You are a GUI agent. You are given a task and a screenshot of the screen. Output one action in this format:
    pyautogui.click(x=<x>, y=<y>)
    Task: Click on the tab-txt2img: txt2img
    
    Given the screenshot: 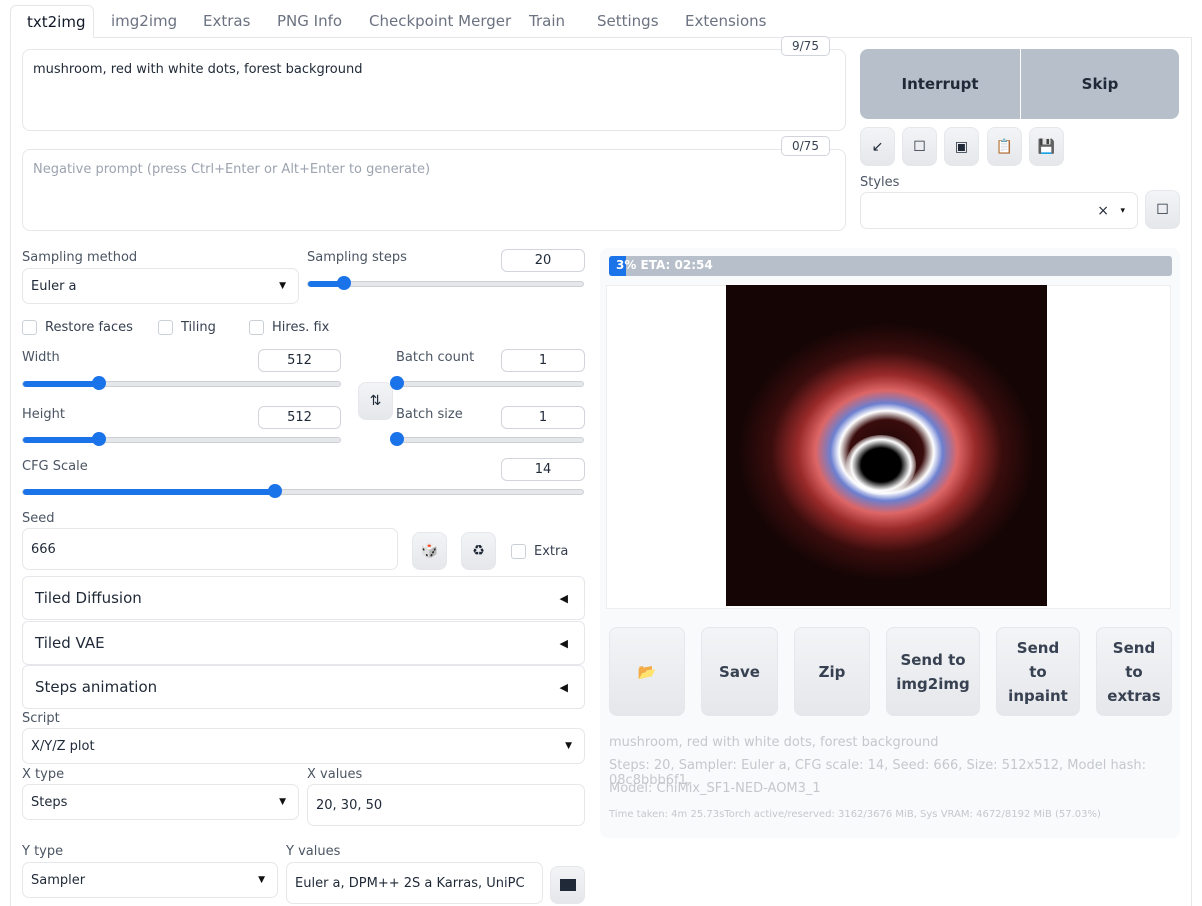 What is the action you would take?
    pyautogui.click(x=52, y=21)
    